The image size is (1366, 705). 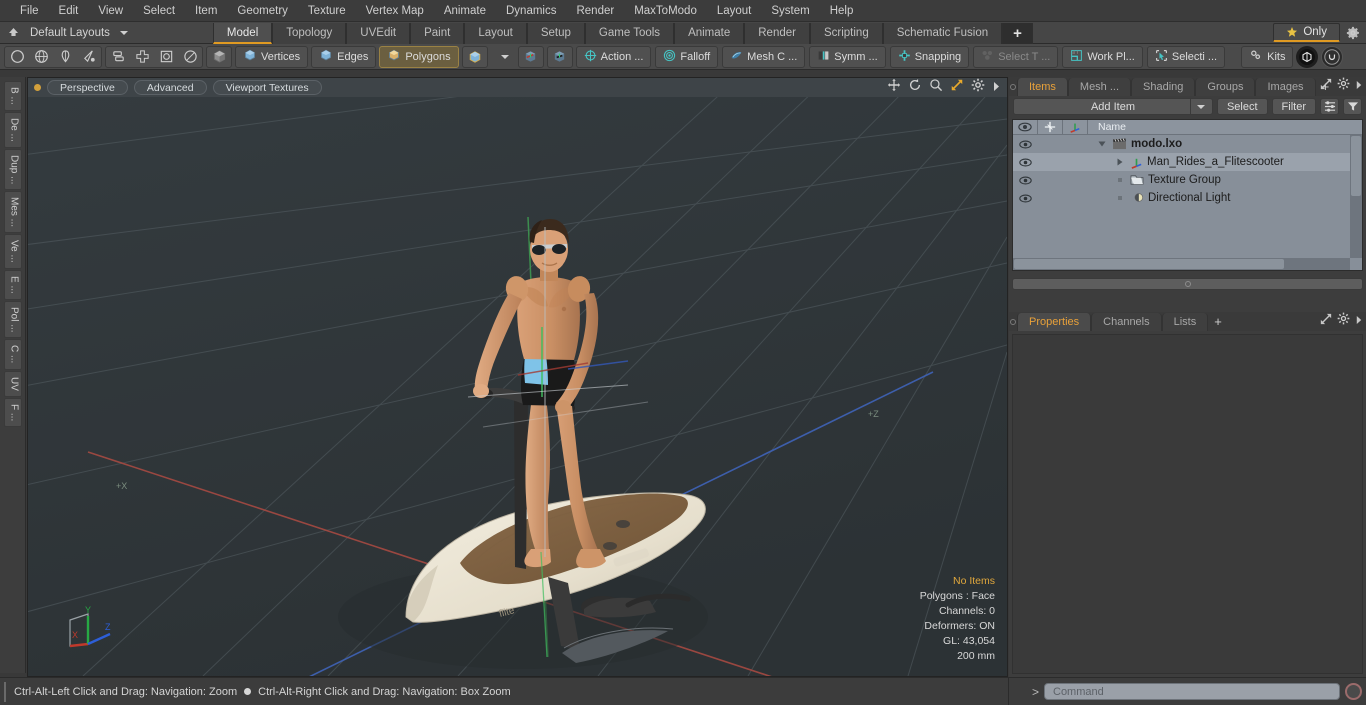 What do you see at coordinates (1307, 56) in the screenshot?
I see `modo-ball-icon` at bounding box center [1307, 56].